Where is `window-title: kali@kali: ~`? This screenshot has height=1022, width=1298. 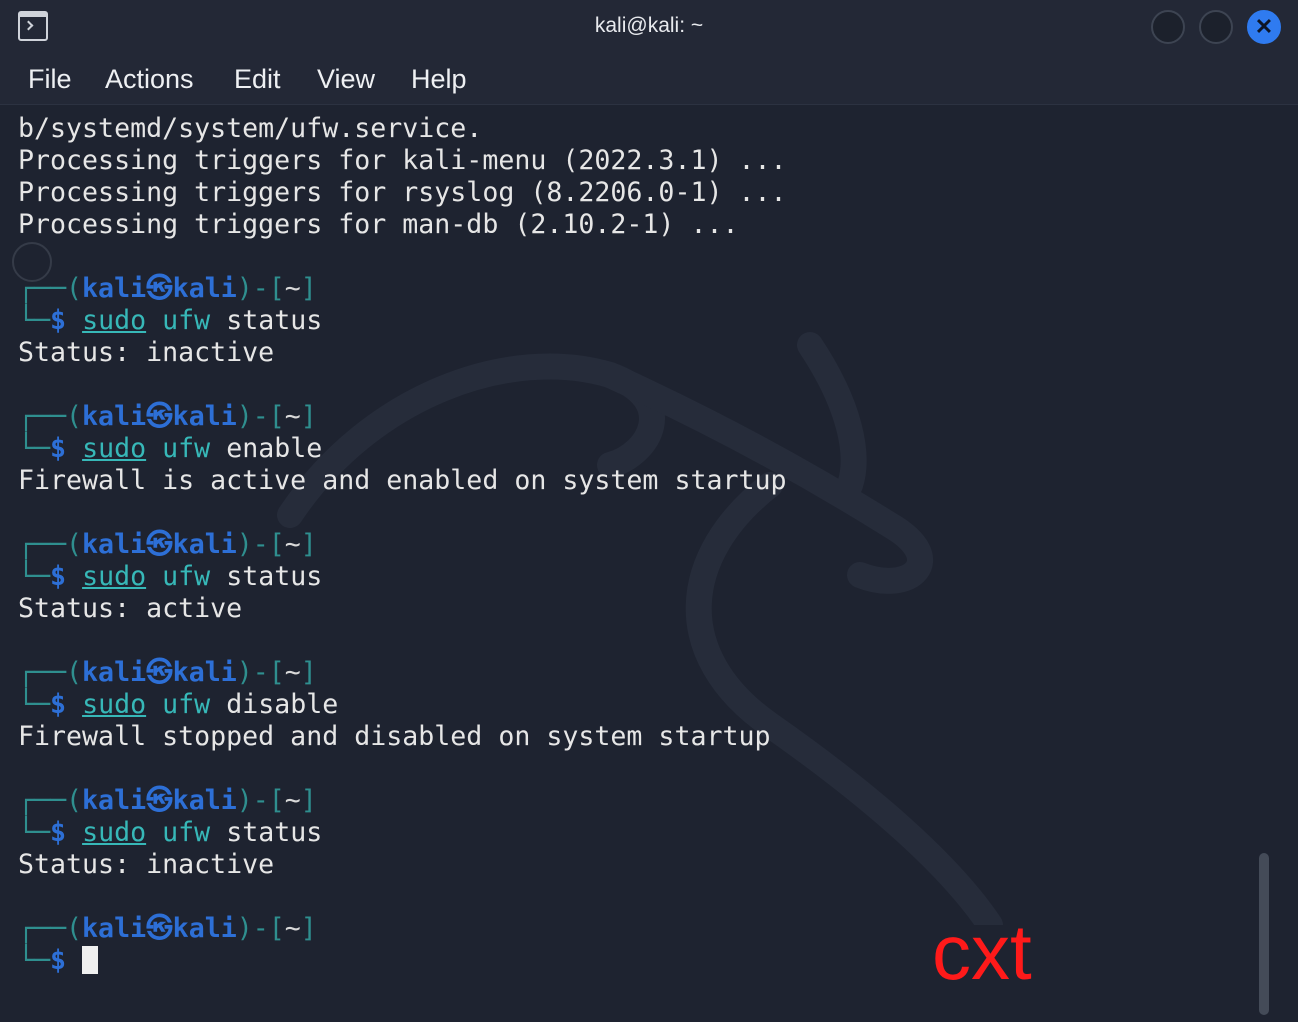
window-title: kali@kali: ~ is located at coordinates (649, 25).